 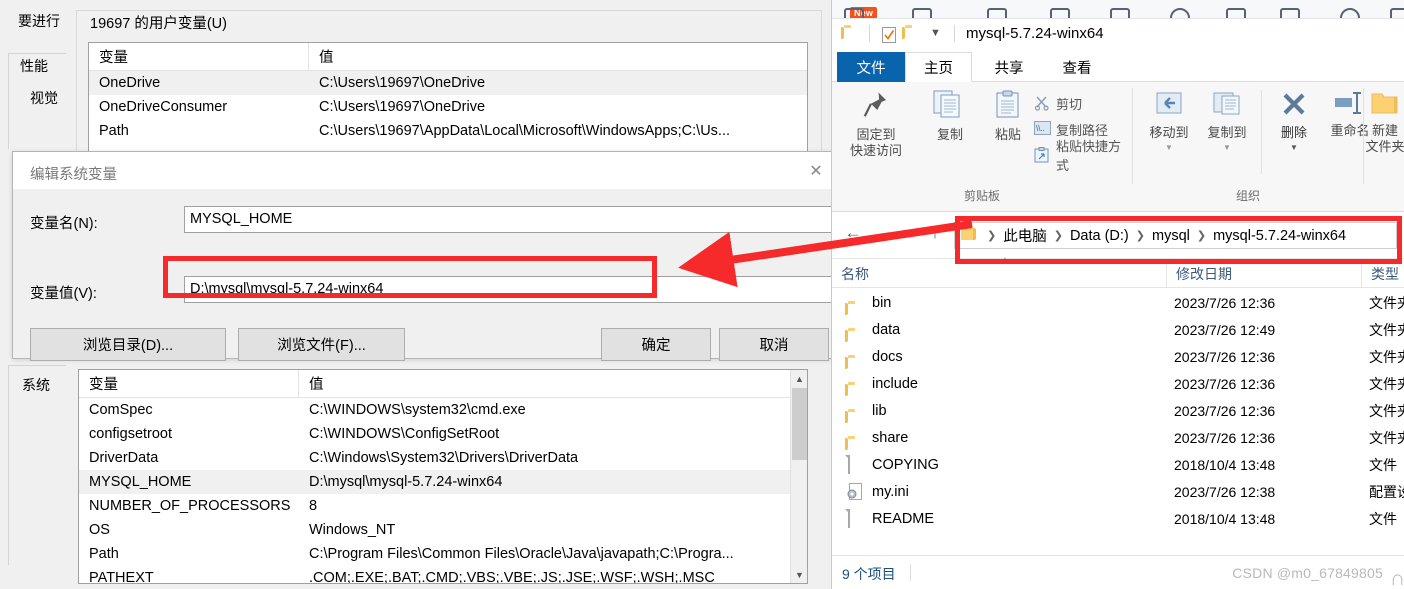 I want to click on table-row: OneDrive C:\Users\19697\OneDrive, so click(x=448, y=83).